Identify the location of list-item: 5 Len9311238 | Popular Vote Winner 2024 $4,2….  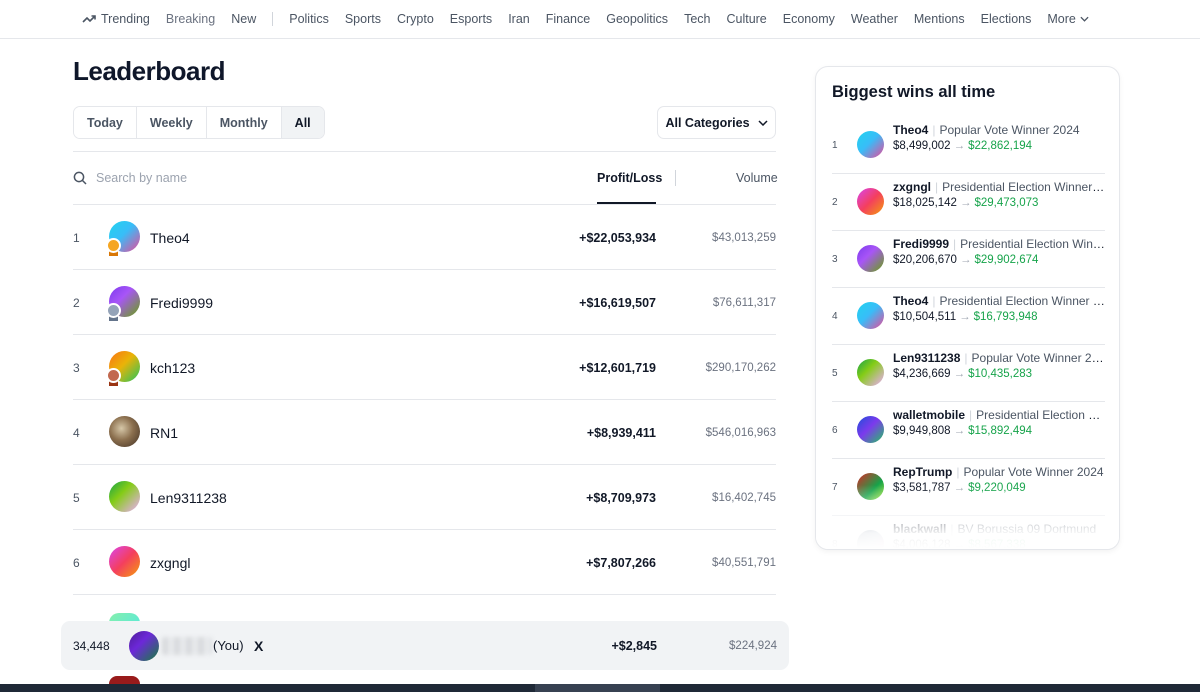
(968, 373).